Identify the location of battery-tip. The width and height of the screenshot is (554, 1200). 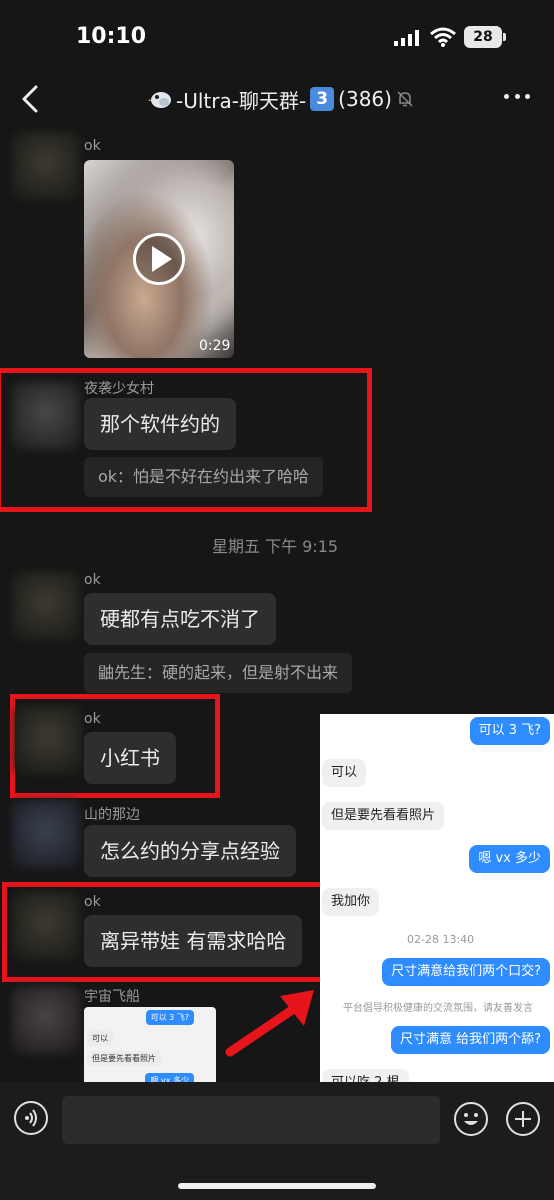
(504, 37).